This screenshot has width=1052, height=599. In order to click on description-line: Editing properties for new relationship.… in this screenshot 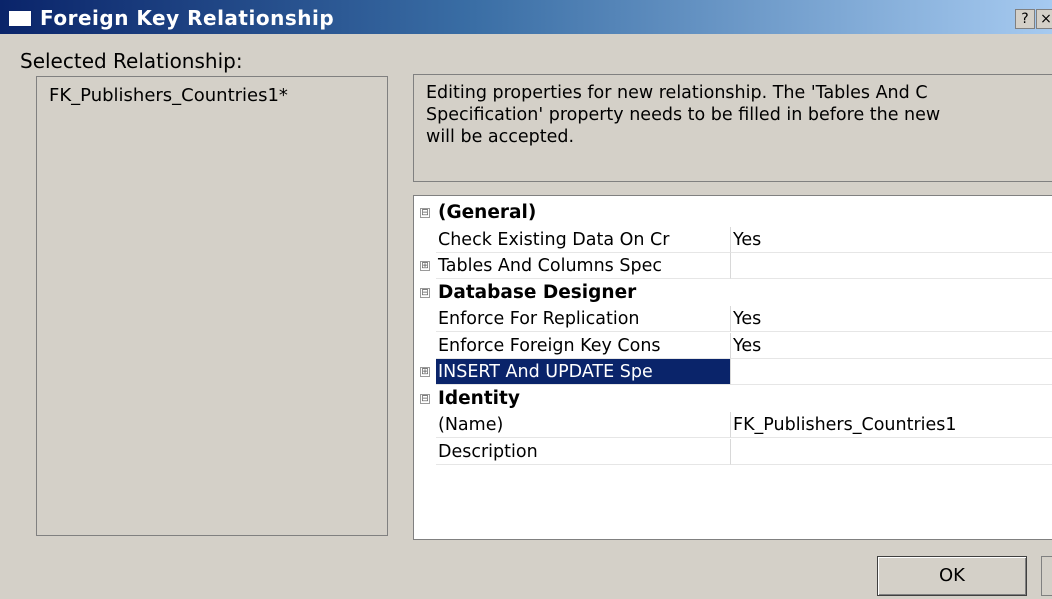, I will do `click(677, 93)`.